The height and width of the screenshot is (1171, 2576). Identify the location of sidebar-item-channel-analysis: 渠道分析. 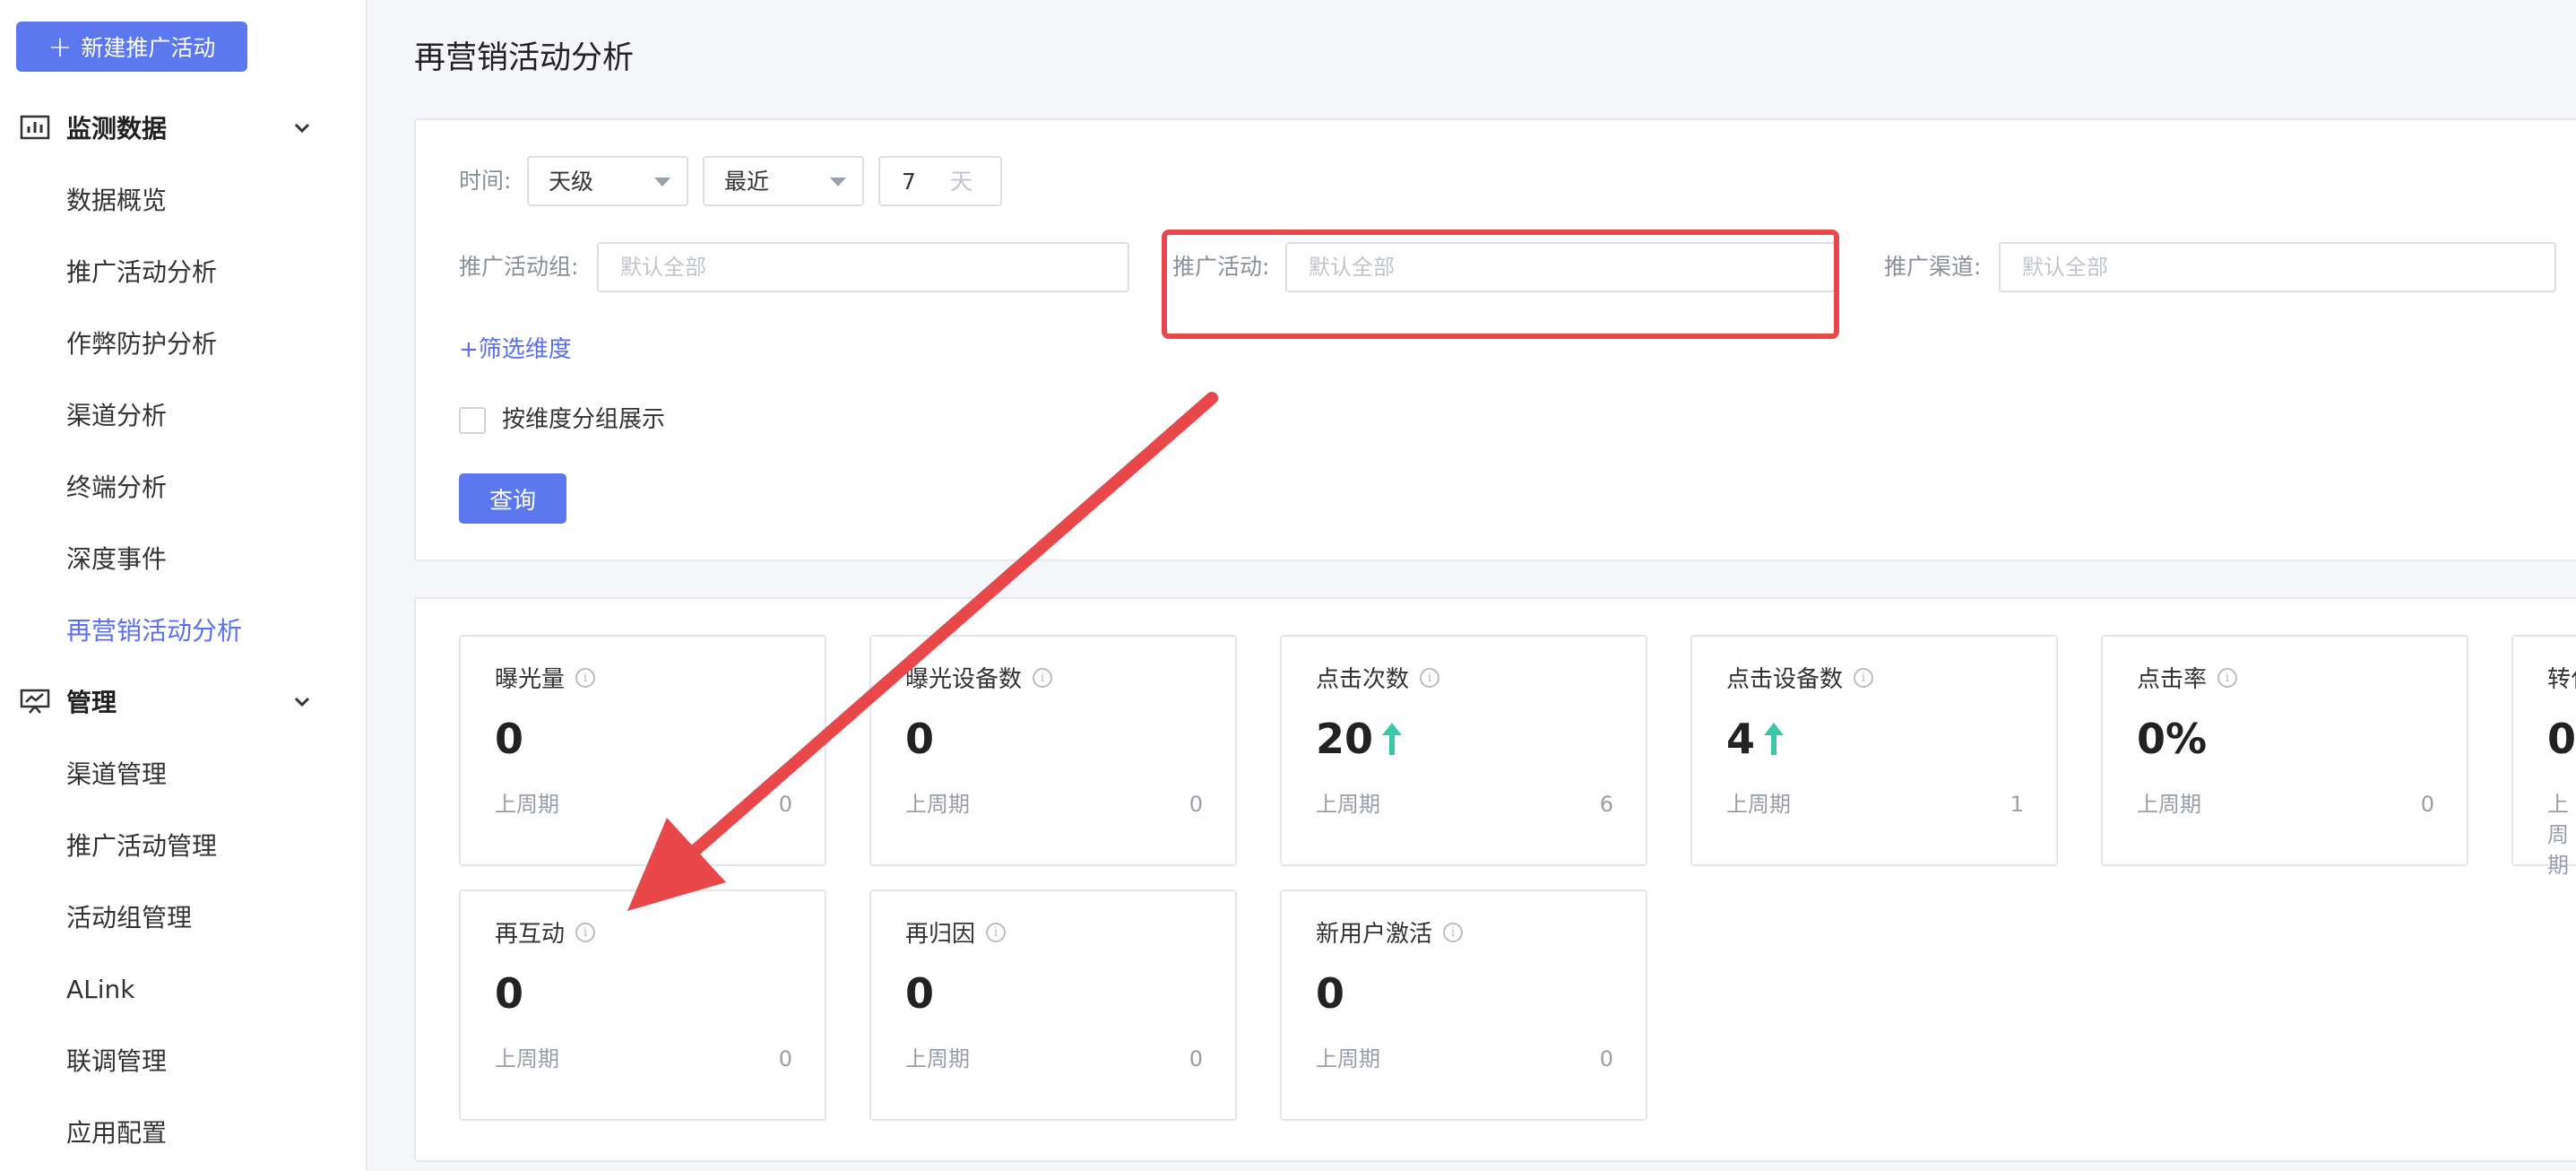
(116, 416).